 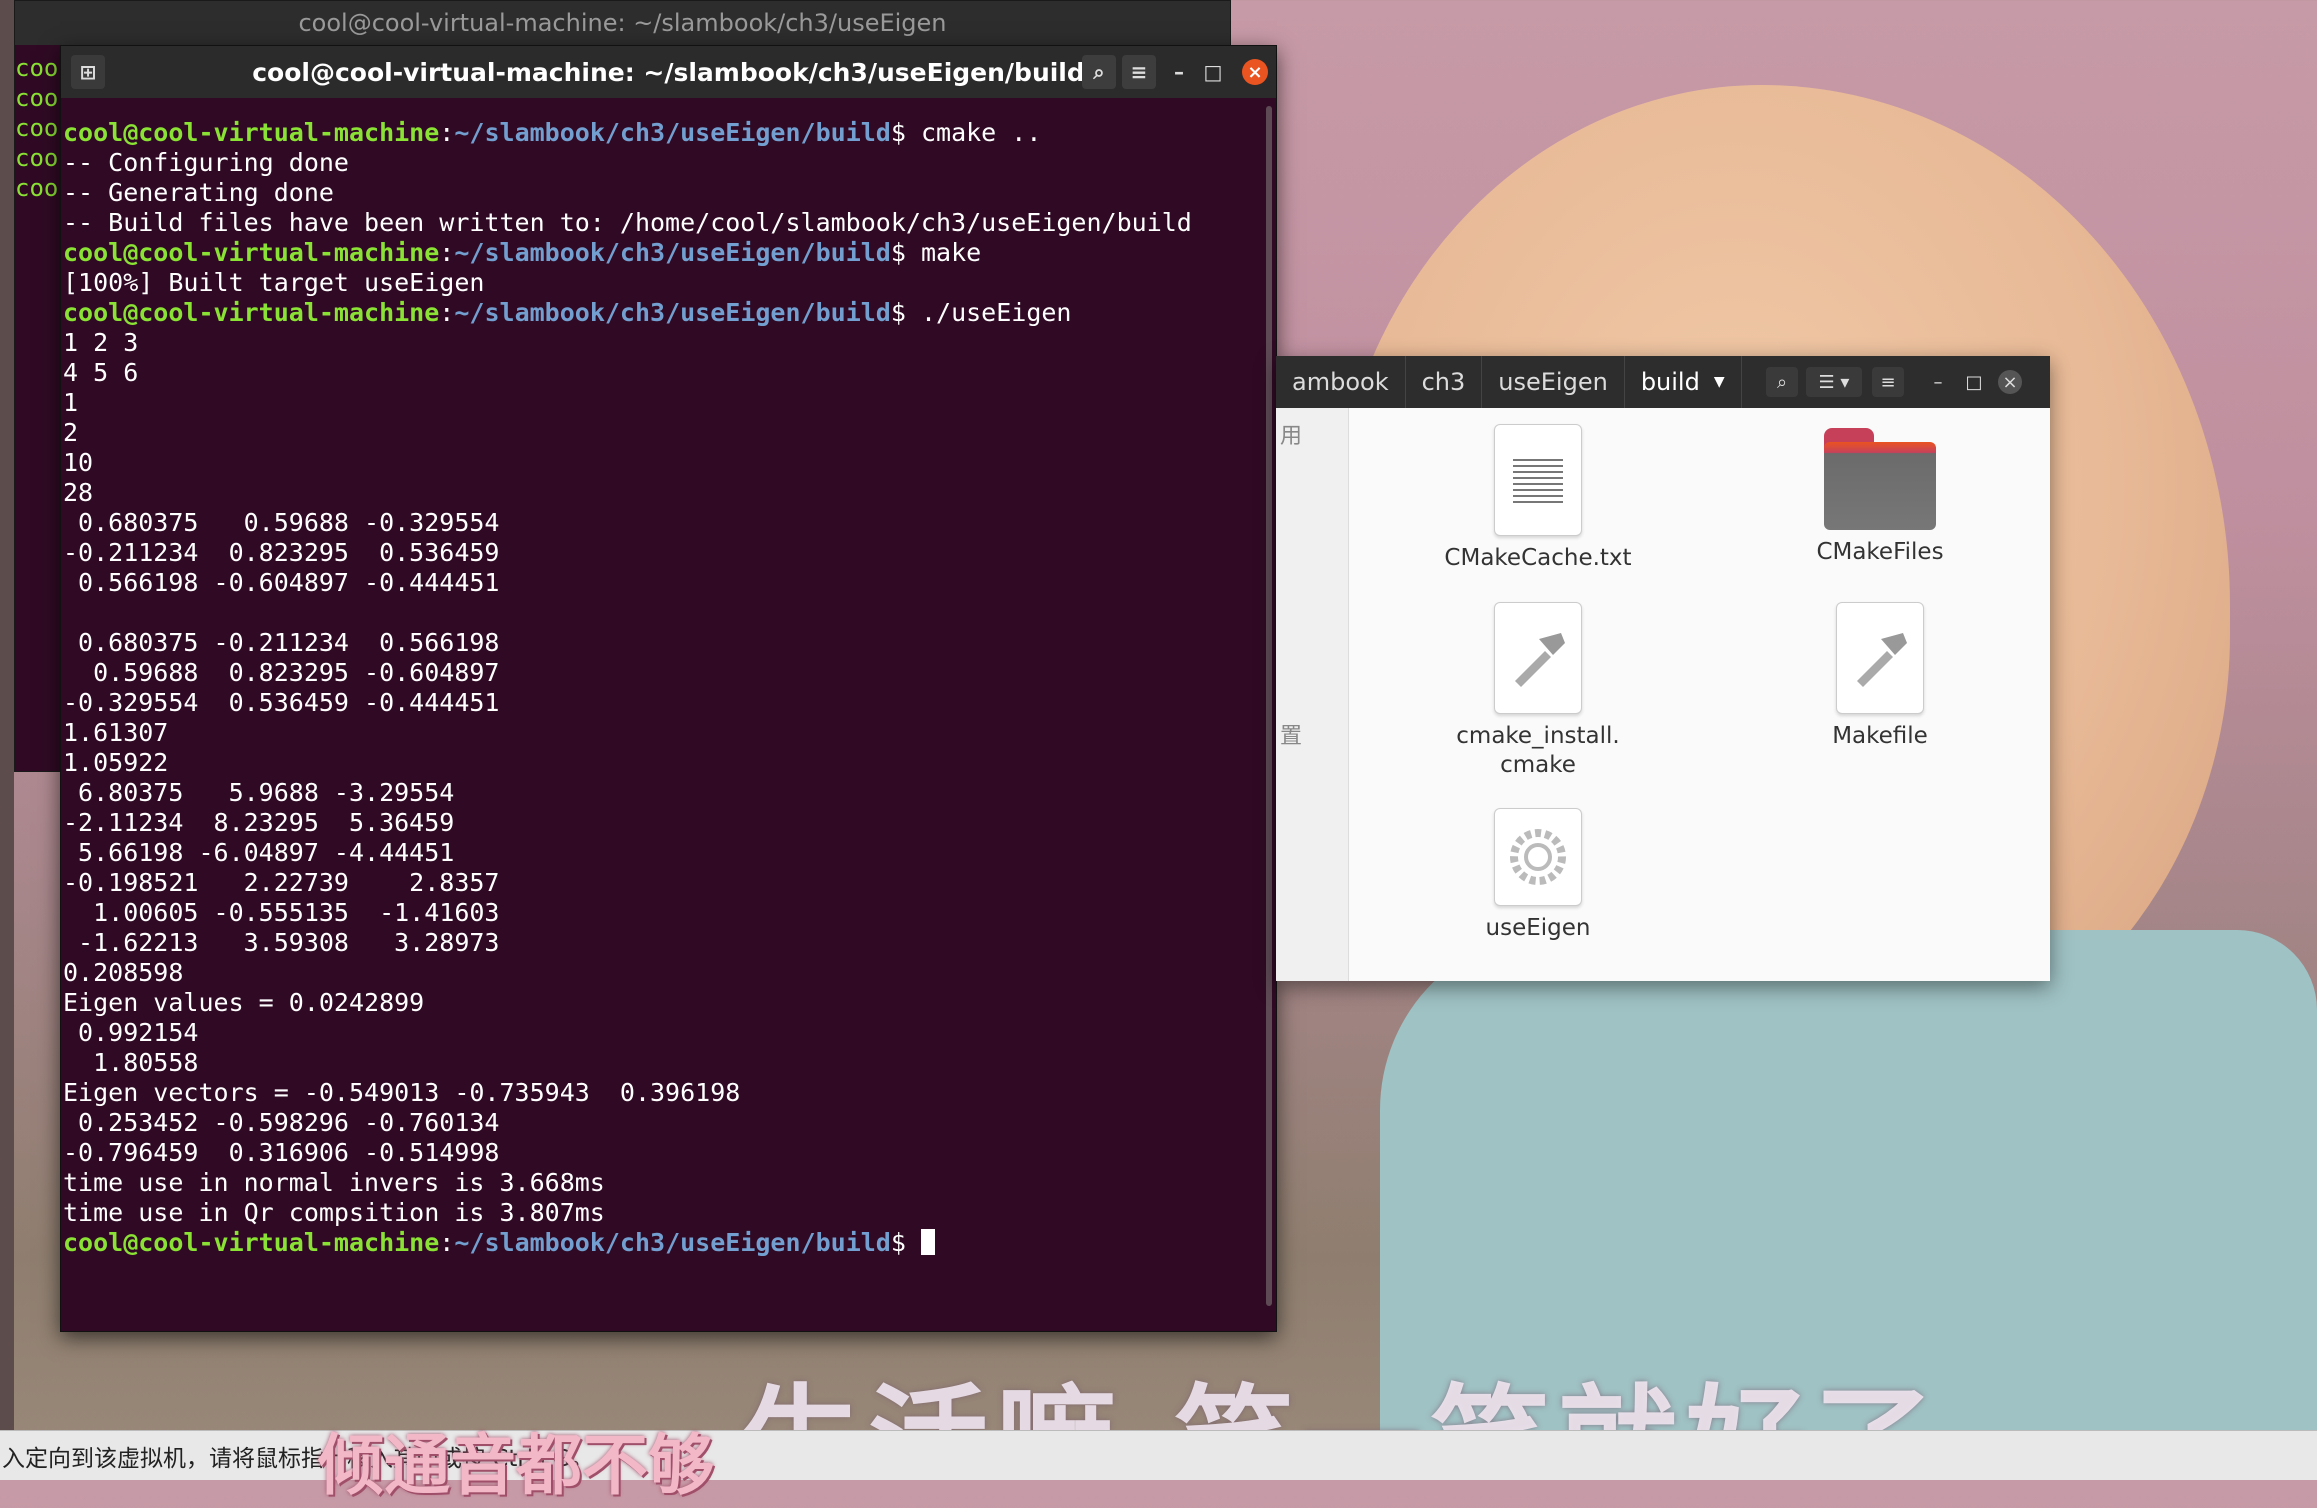 I want to click on terminal-output-line: -0.329554 0.536459 -0.444451, so click(x=281, y=702).